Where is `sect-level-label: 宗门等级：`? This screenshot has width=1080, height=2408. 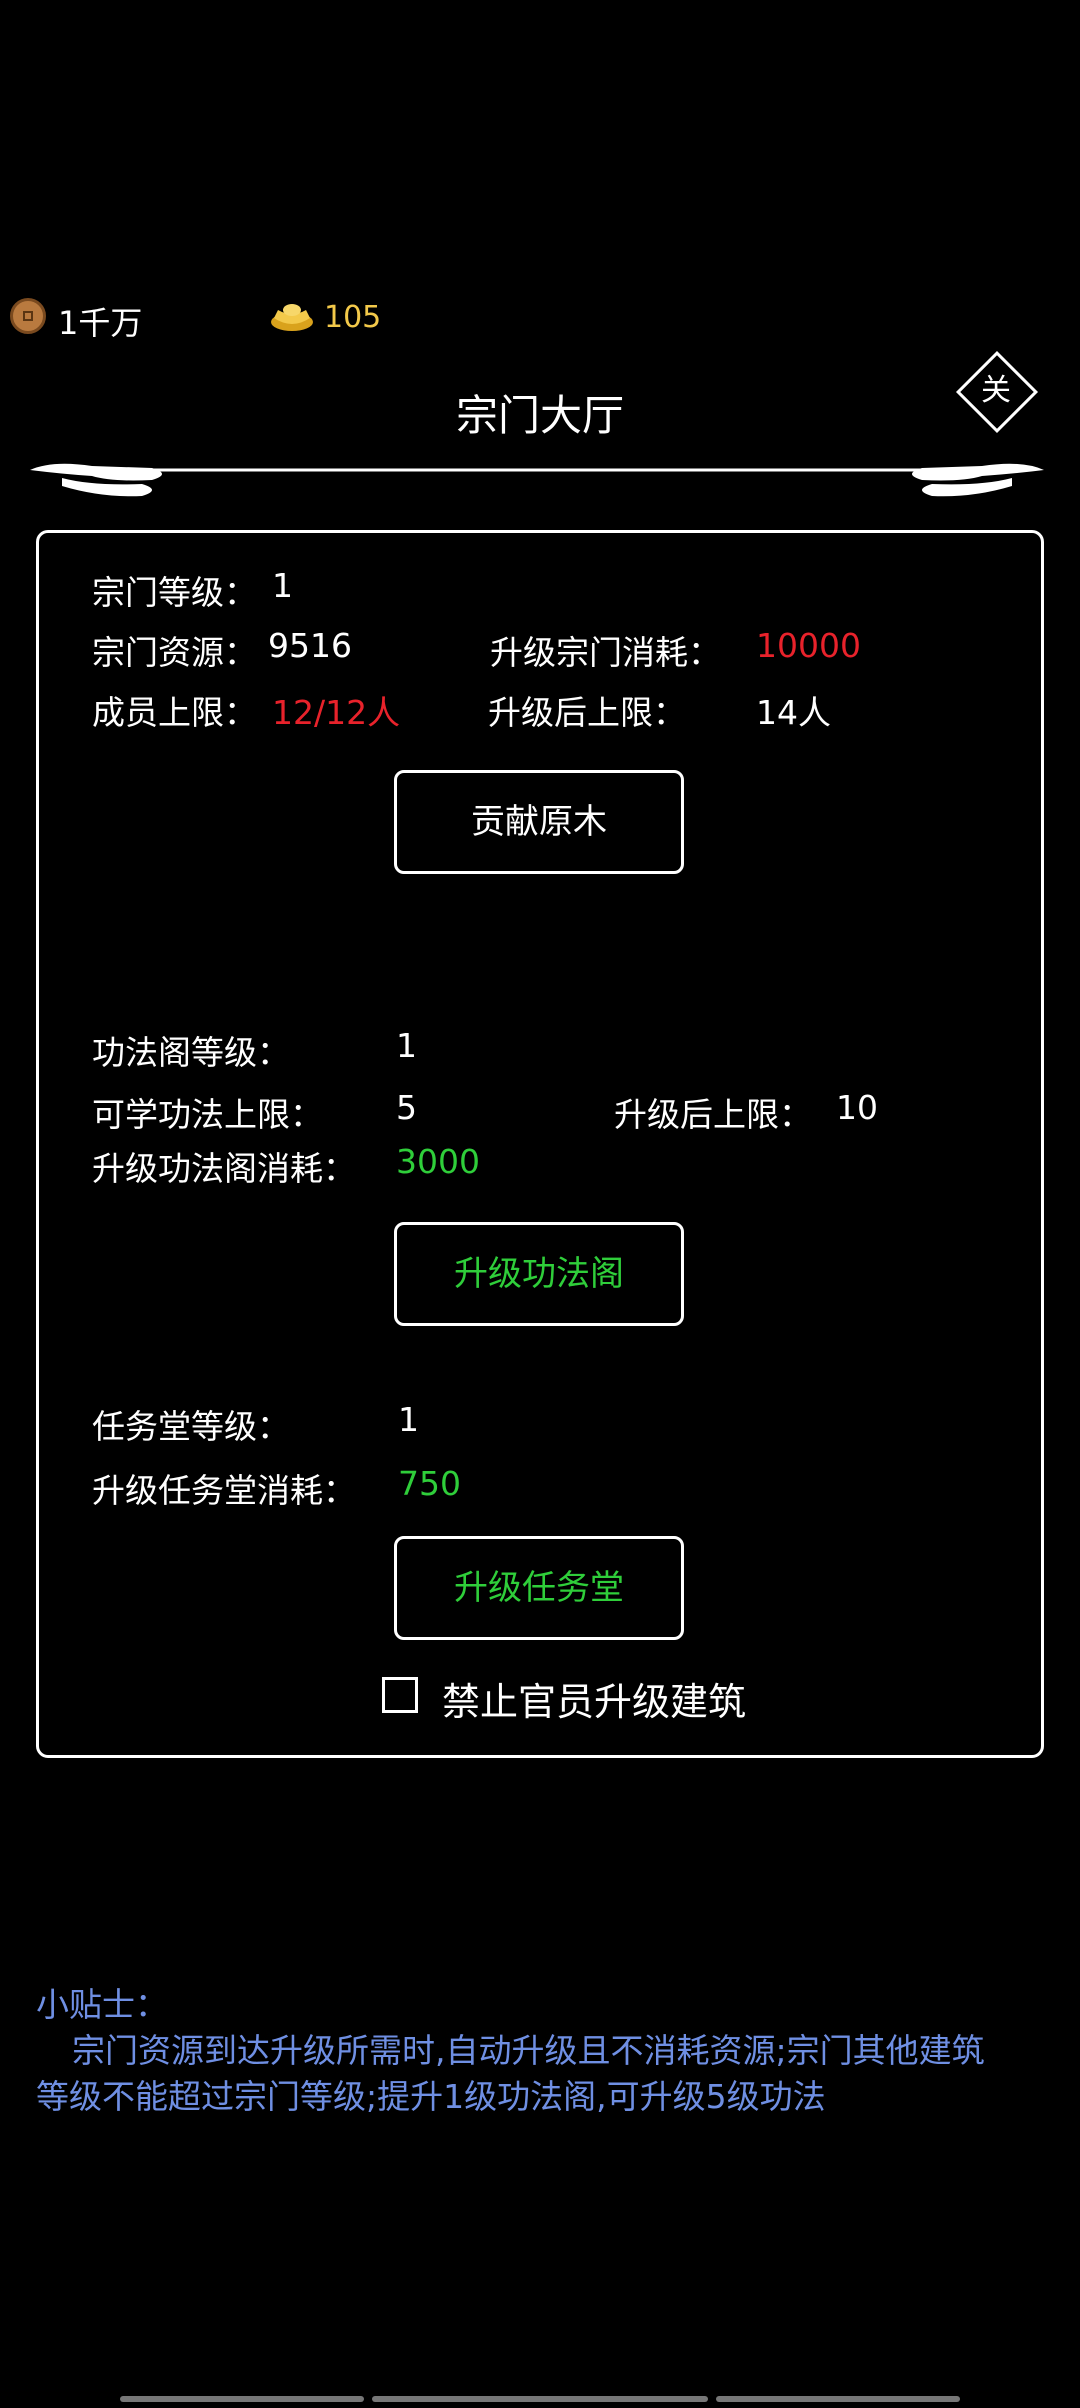 sect-level-label: 宗门等级： is located at coordinates (174, 592).